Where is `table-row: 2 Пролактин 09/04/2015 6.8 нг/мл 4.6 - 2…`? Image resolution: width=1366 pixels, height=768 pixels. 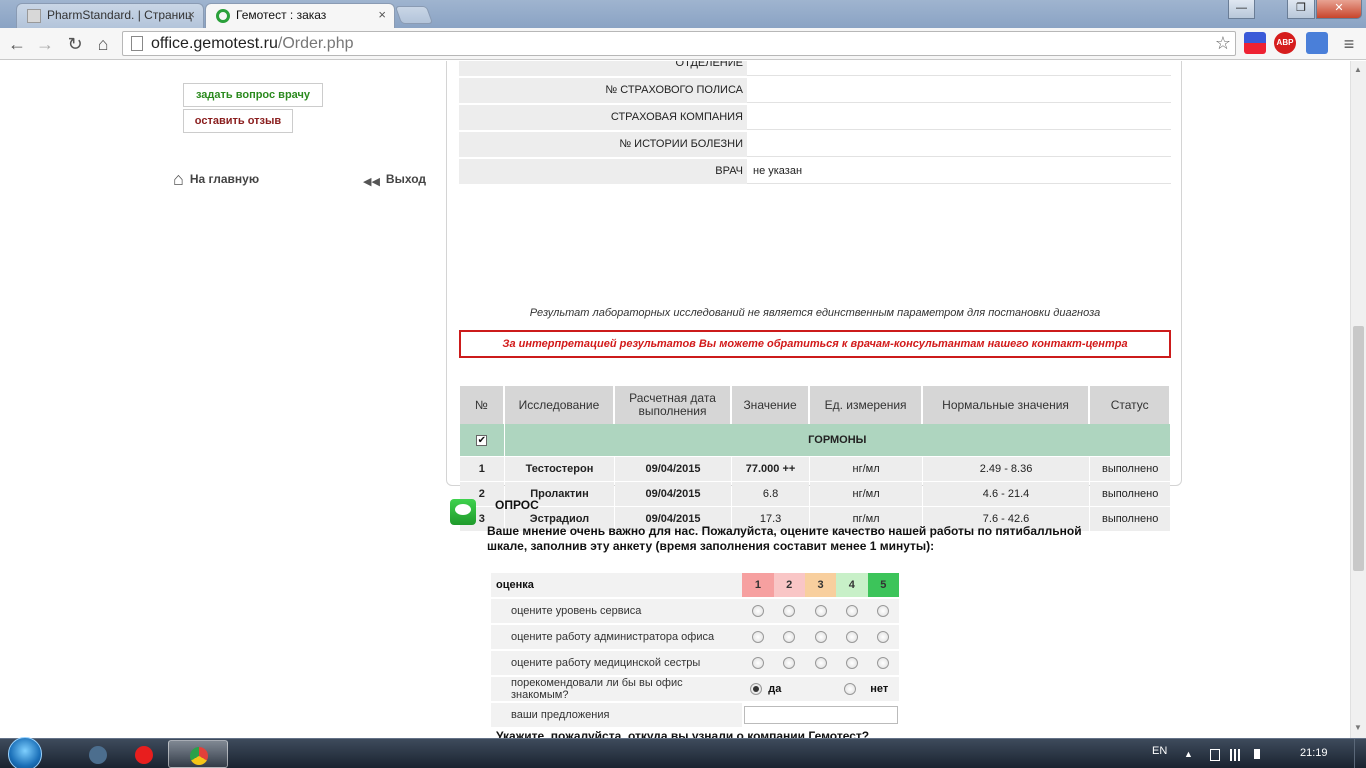 table-row: 2 Пролактин 09/04/2015 6.8 нг/мл 4.6 - 2… is located at coordinates (815, 494).